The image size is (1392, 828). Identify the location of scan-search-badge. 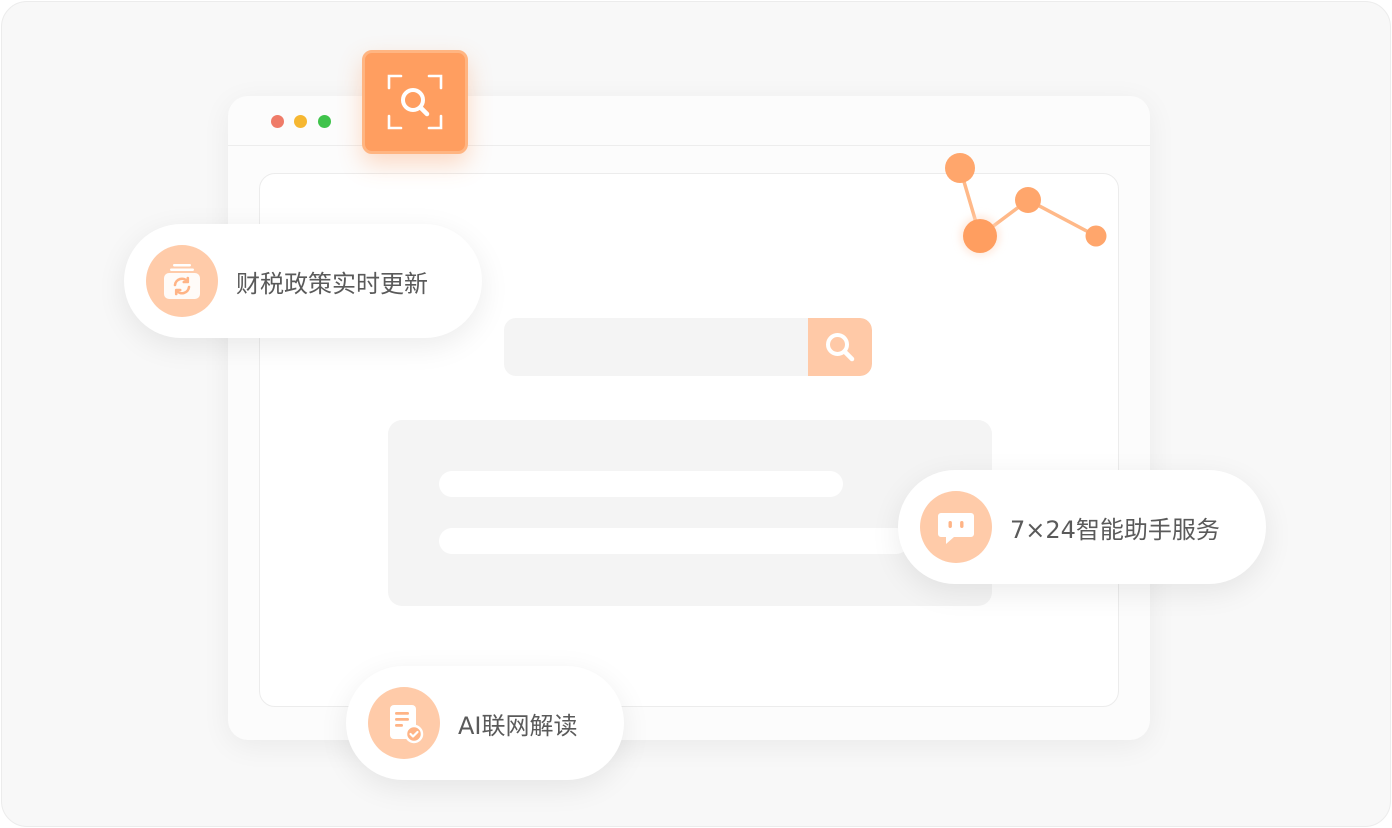
(415, 102).